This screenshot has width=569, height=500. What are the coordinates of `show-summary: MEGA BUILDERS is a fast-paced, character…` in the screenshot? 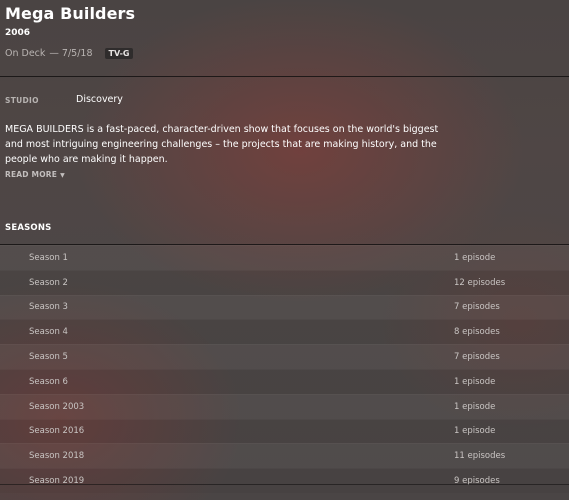 It's located at (222, 144).